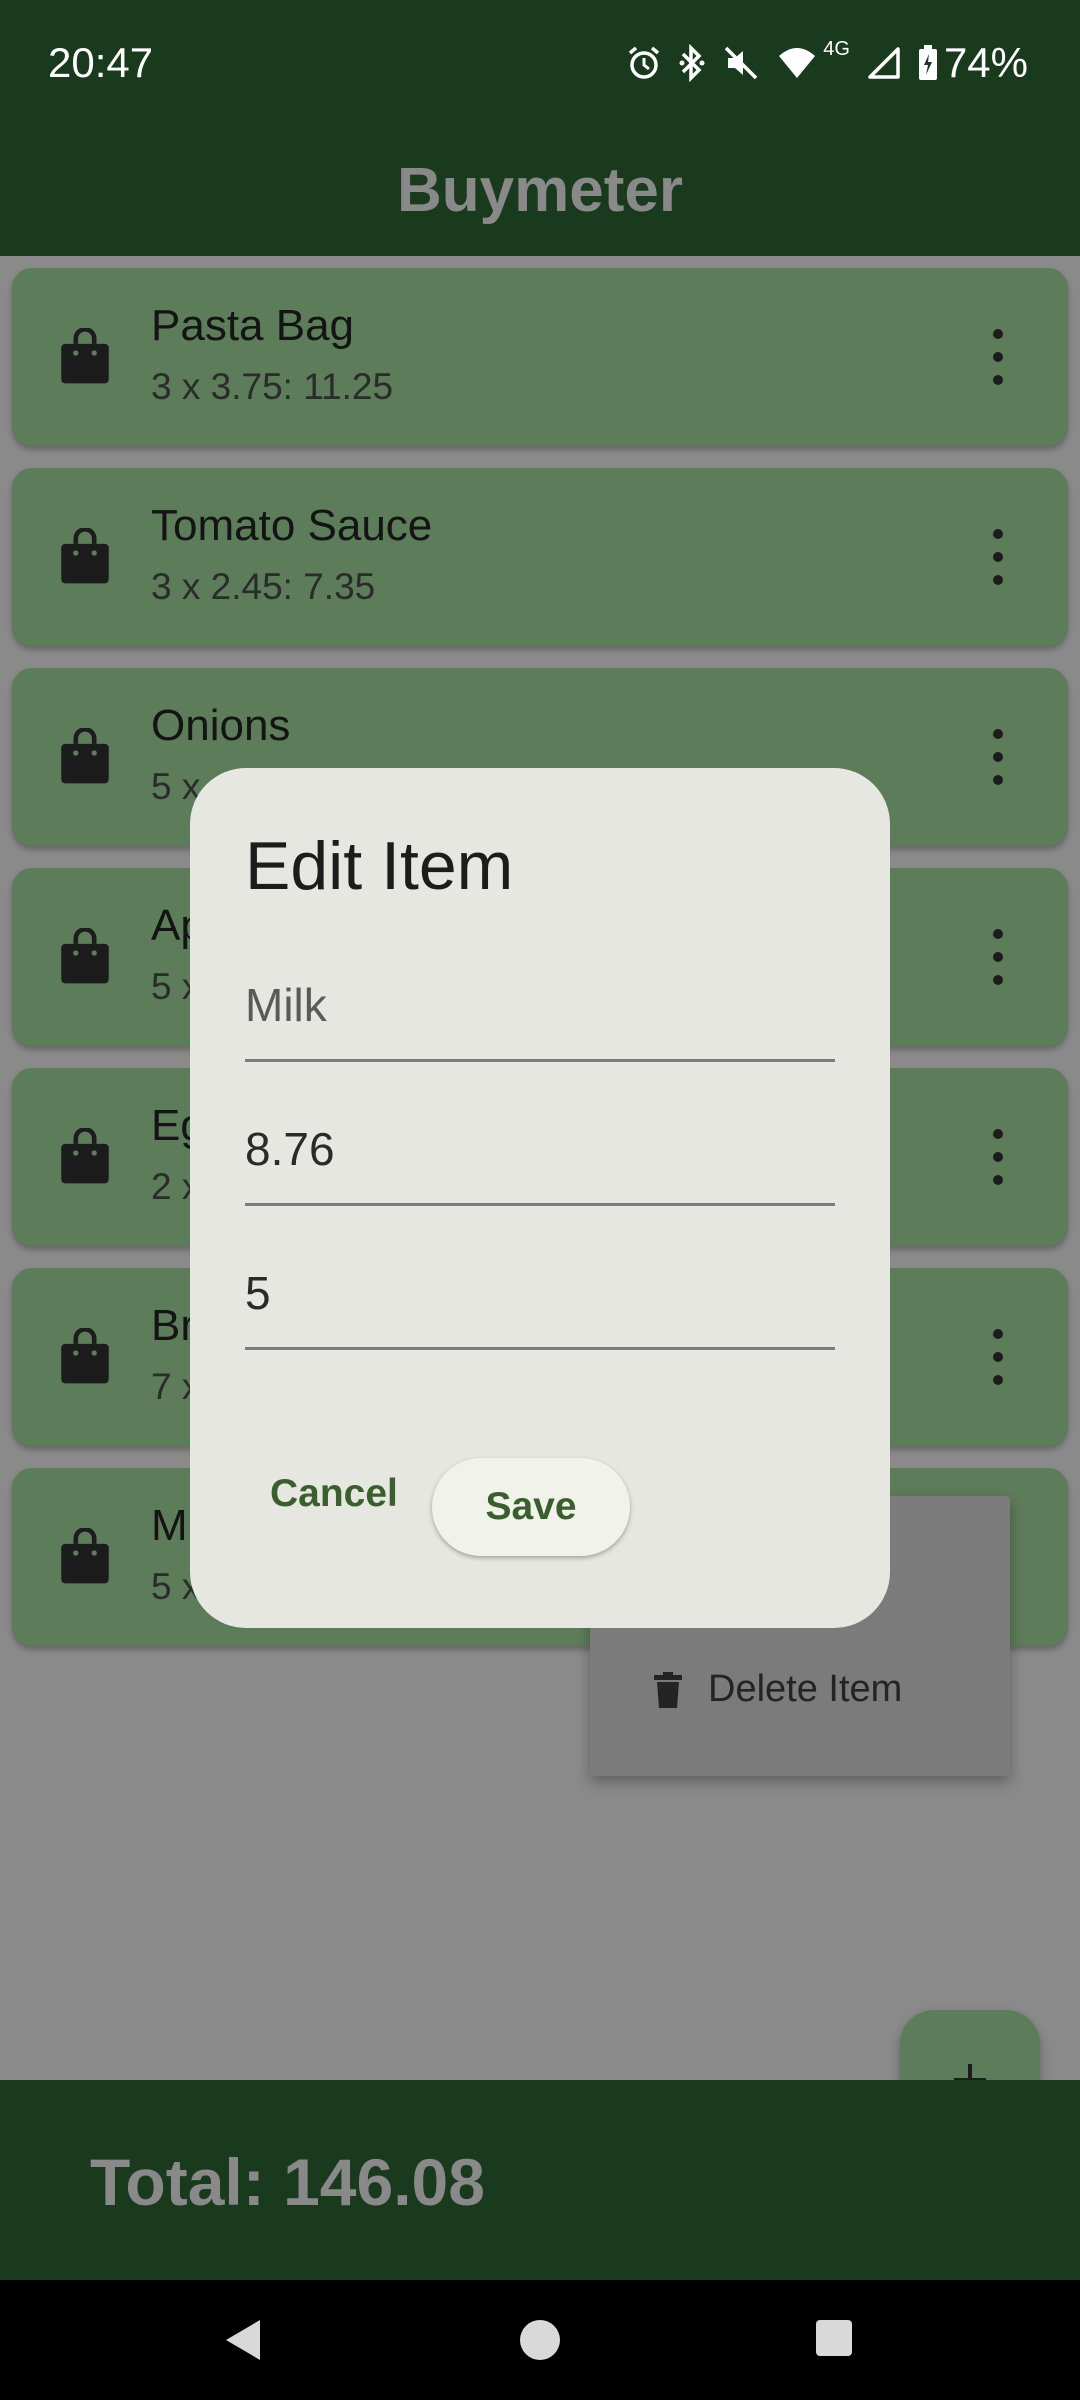 This screenshot has height=2400, width=1080. I want to click on list-item: Pasta Bag 3 x 3.75: 11.25, so click(540, 357).